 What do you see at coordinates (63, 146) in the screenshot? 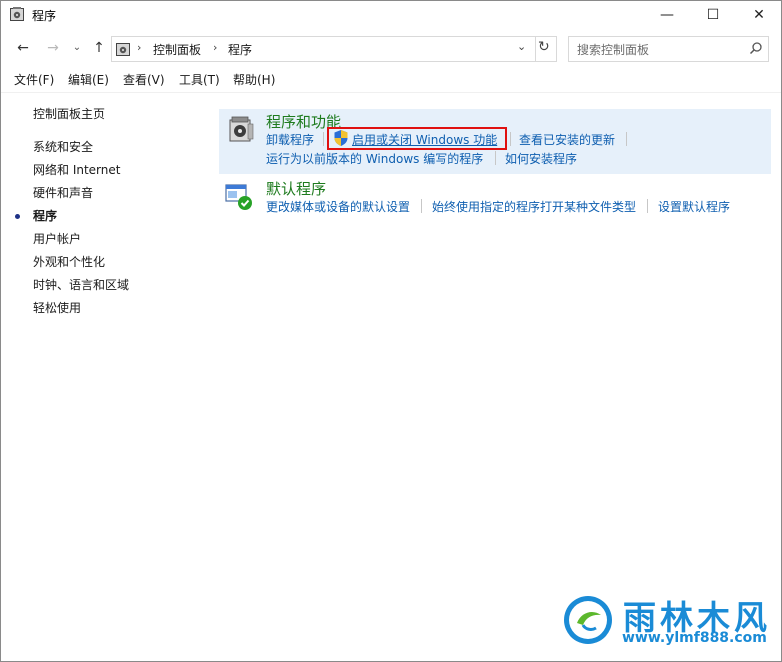
I see `sidebar-item-system-security: 系统和安全` at bounding box center [63, 146].